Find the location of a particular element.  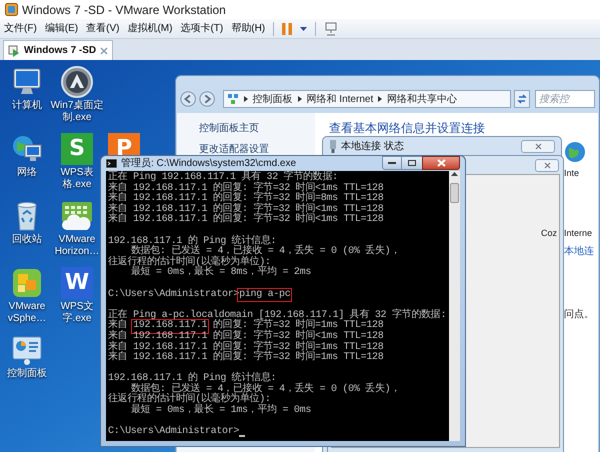

info-text: Inte is located at coordinates (572, 173).